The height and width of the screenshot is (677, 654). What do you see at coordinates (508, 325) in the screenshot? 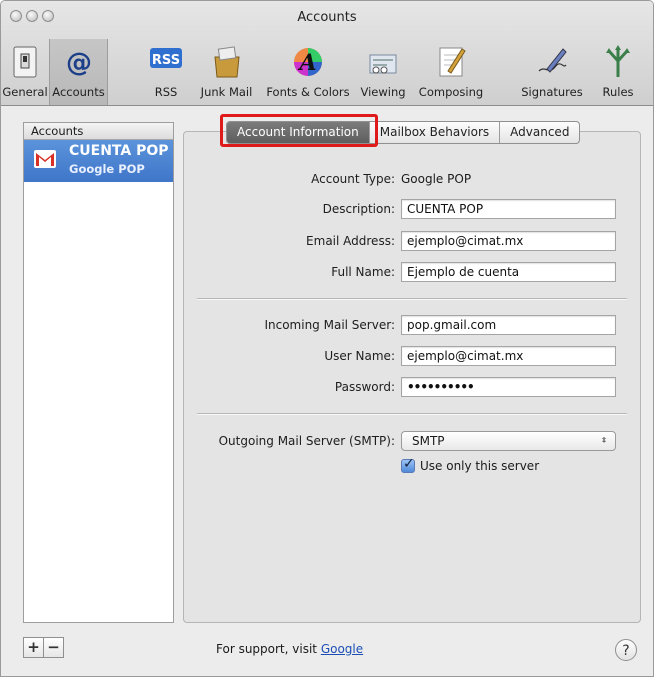
I see `incoming-server-field: pop.gmail.com` at bounding box center [508, 325].